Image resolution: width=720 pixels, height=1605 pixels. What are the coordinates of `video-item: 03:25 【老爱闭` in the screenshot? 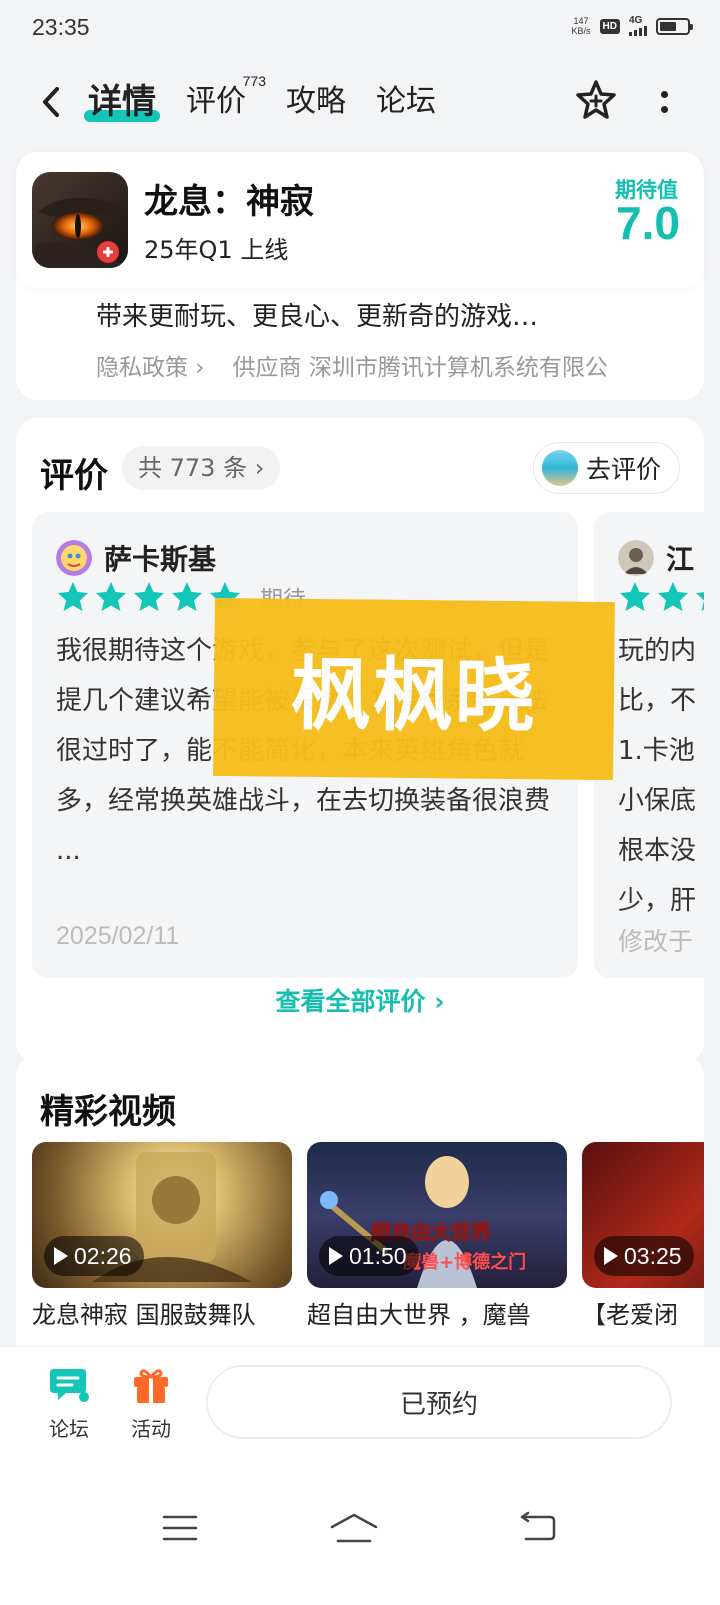 It's located at (643, 1237).